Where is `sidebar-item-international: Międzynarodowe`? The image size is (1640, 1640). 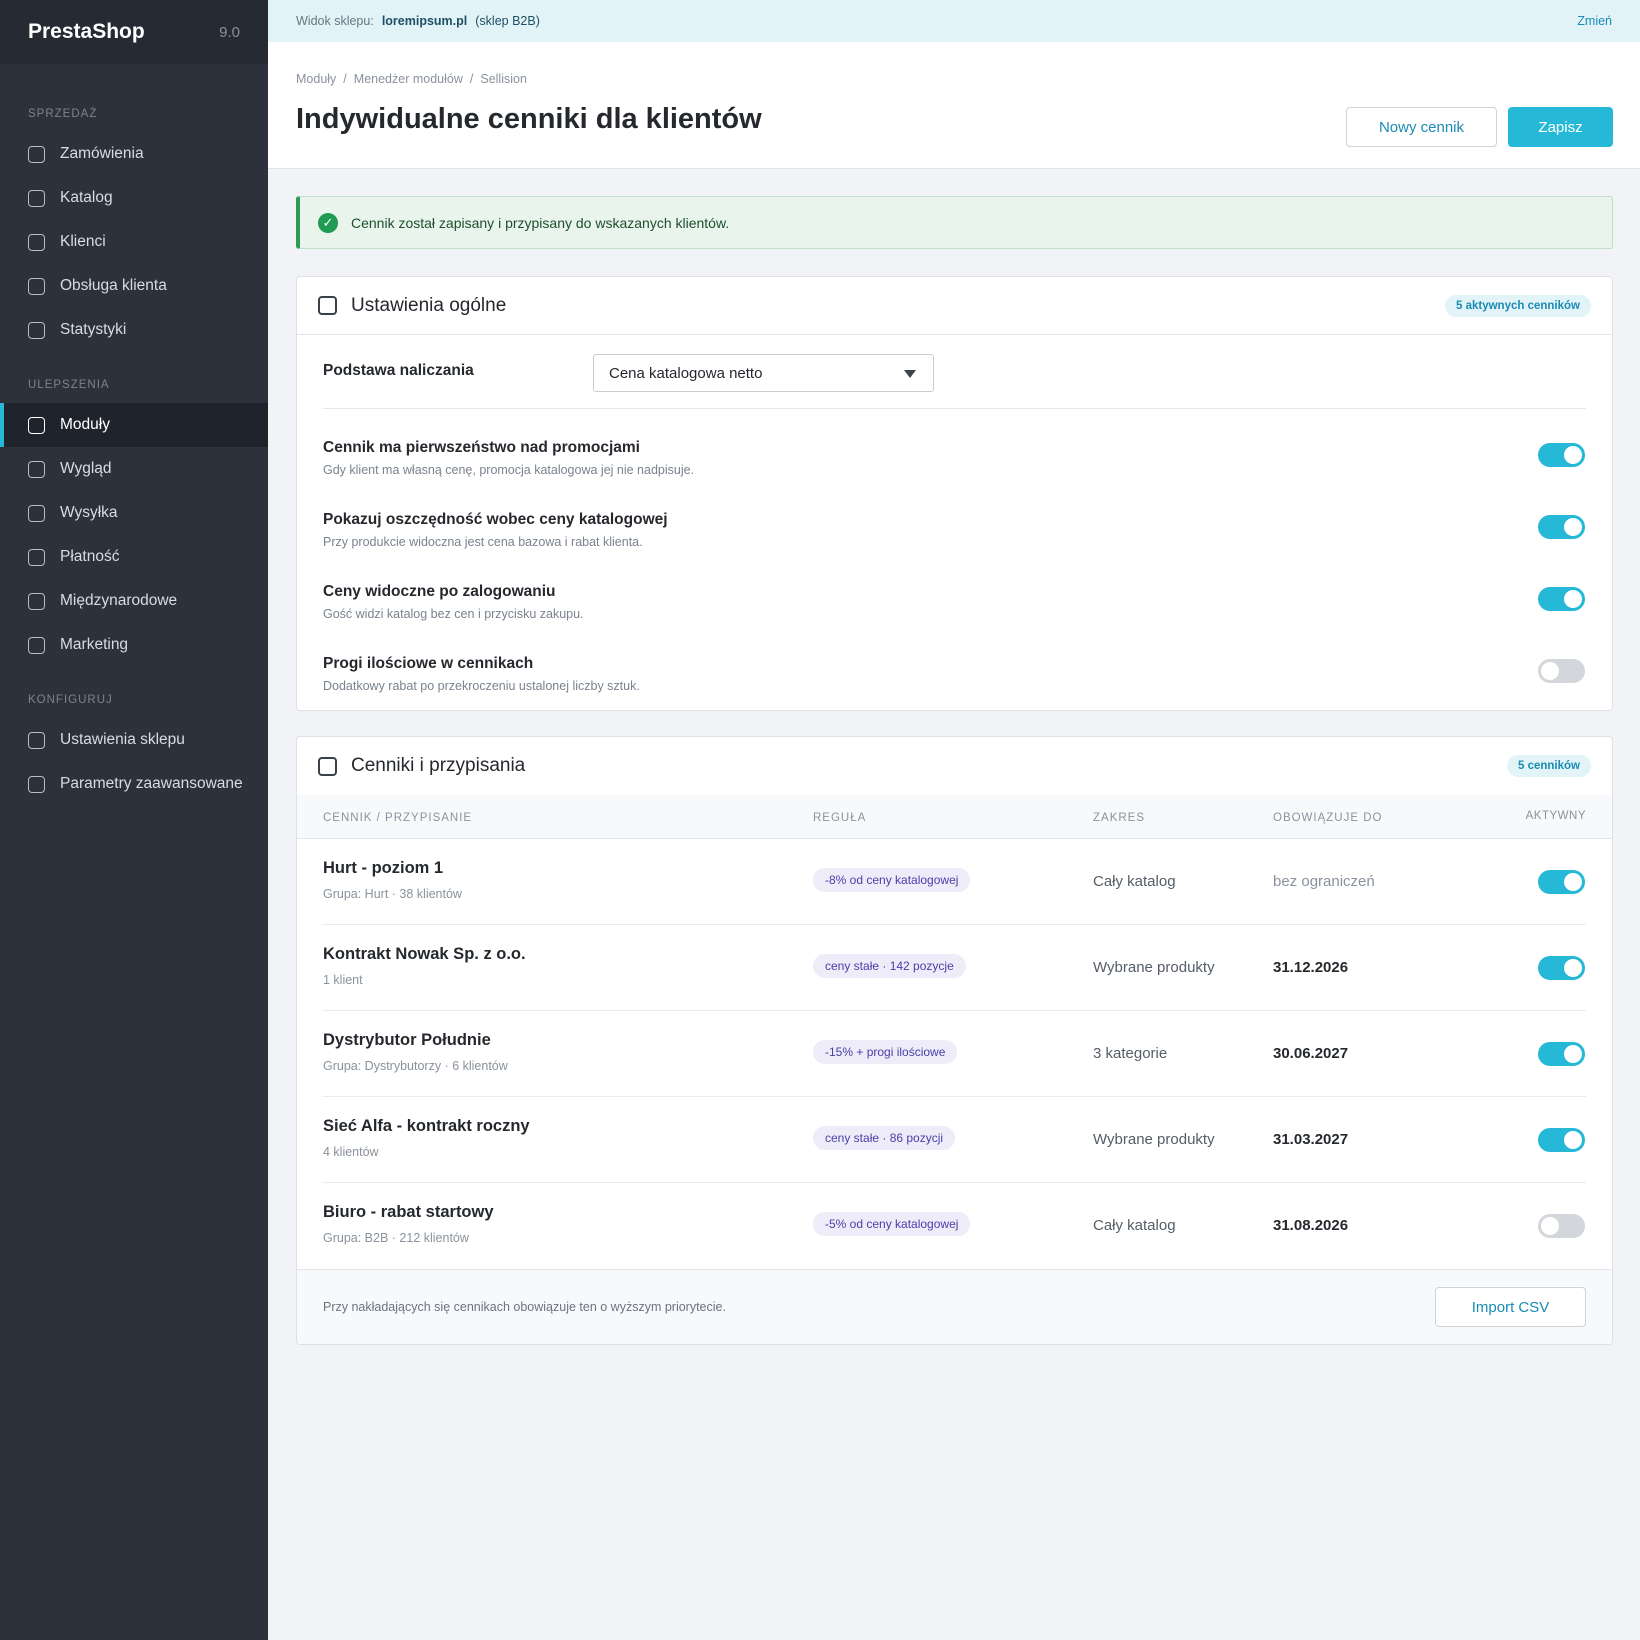
sidebar-item-international: Międzynarodowe is located at coordinates (134, 601).